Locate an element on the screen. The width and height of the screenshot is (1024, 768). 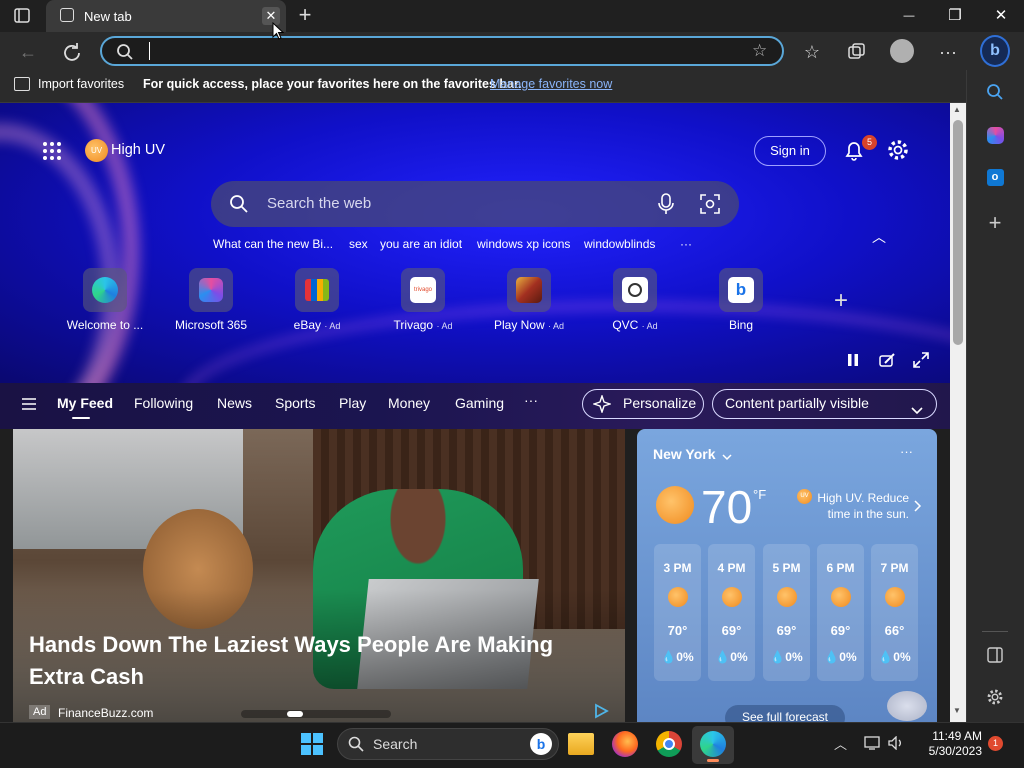
clock-time: 11:49 AM is located at coordinates (957, 736).